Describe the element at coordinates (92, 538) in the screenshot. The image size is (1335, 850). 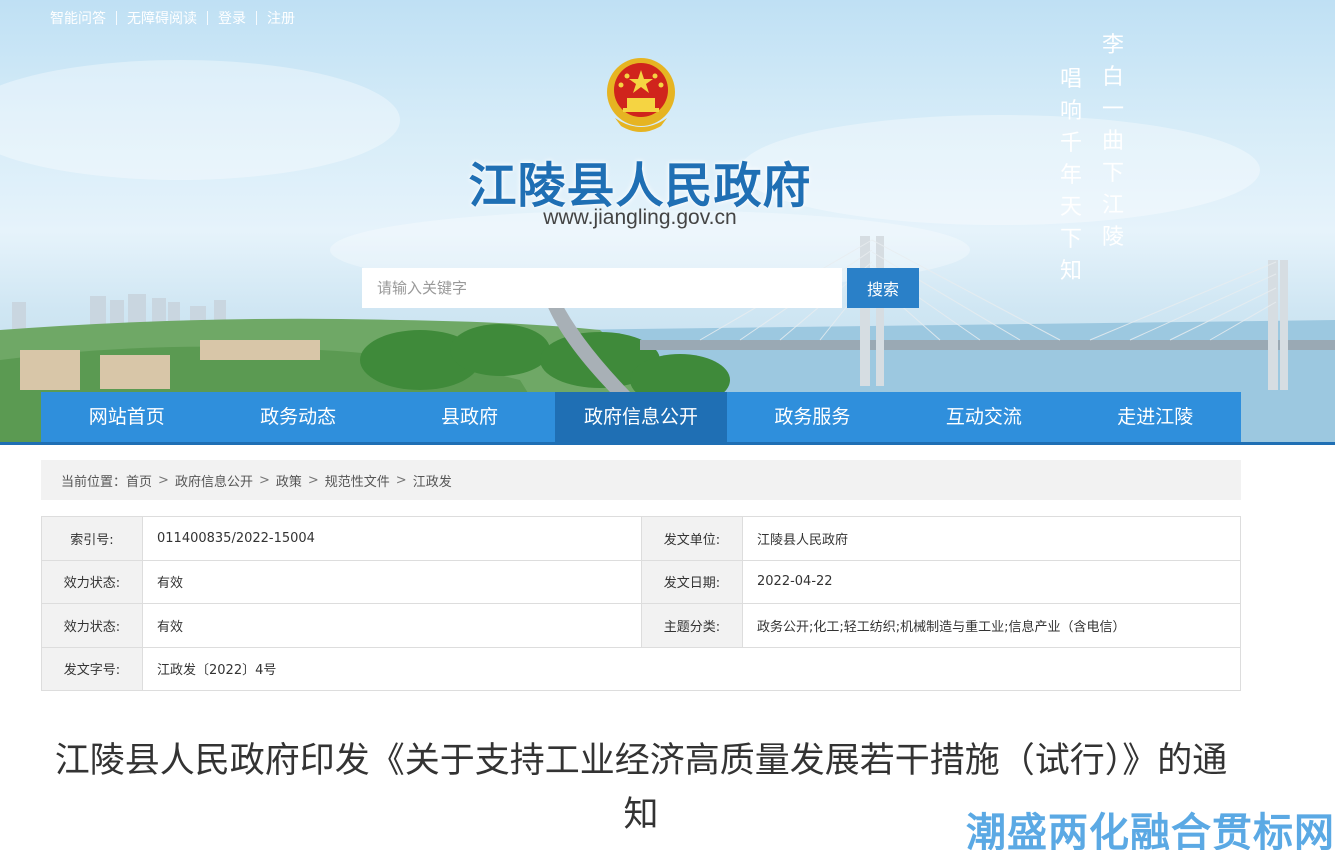
I see `index-label: 索引号:` at that location.